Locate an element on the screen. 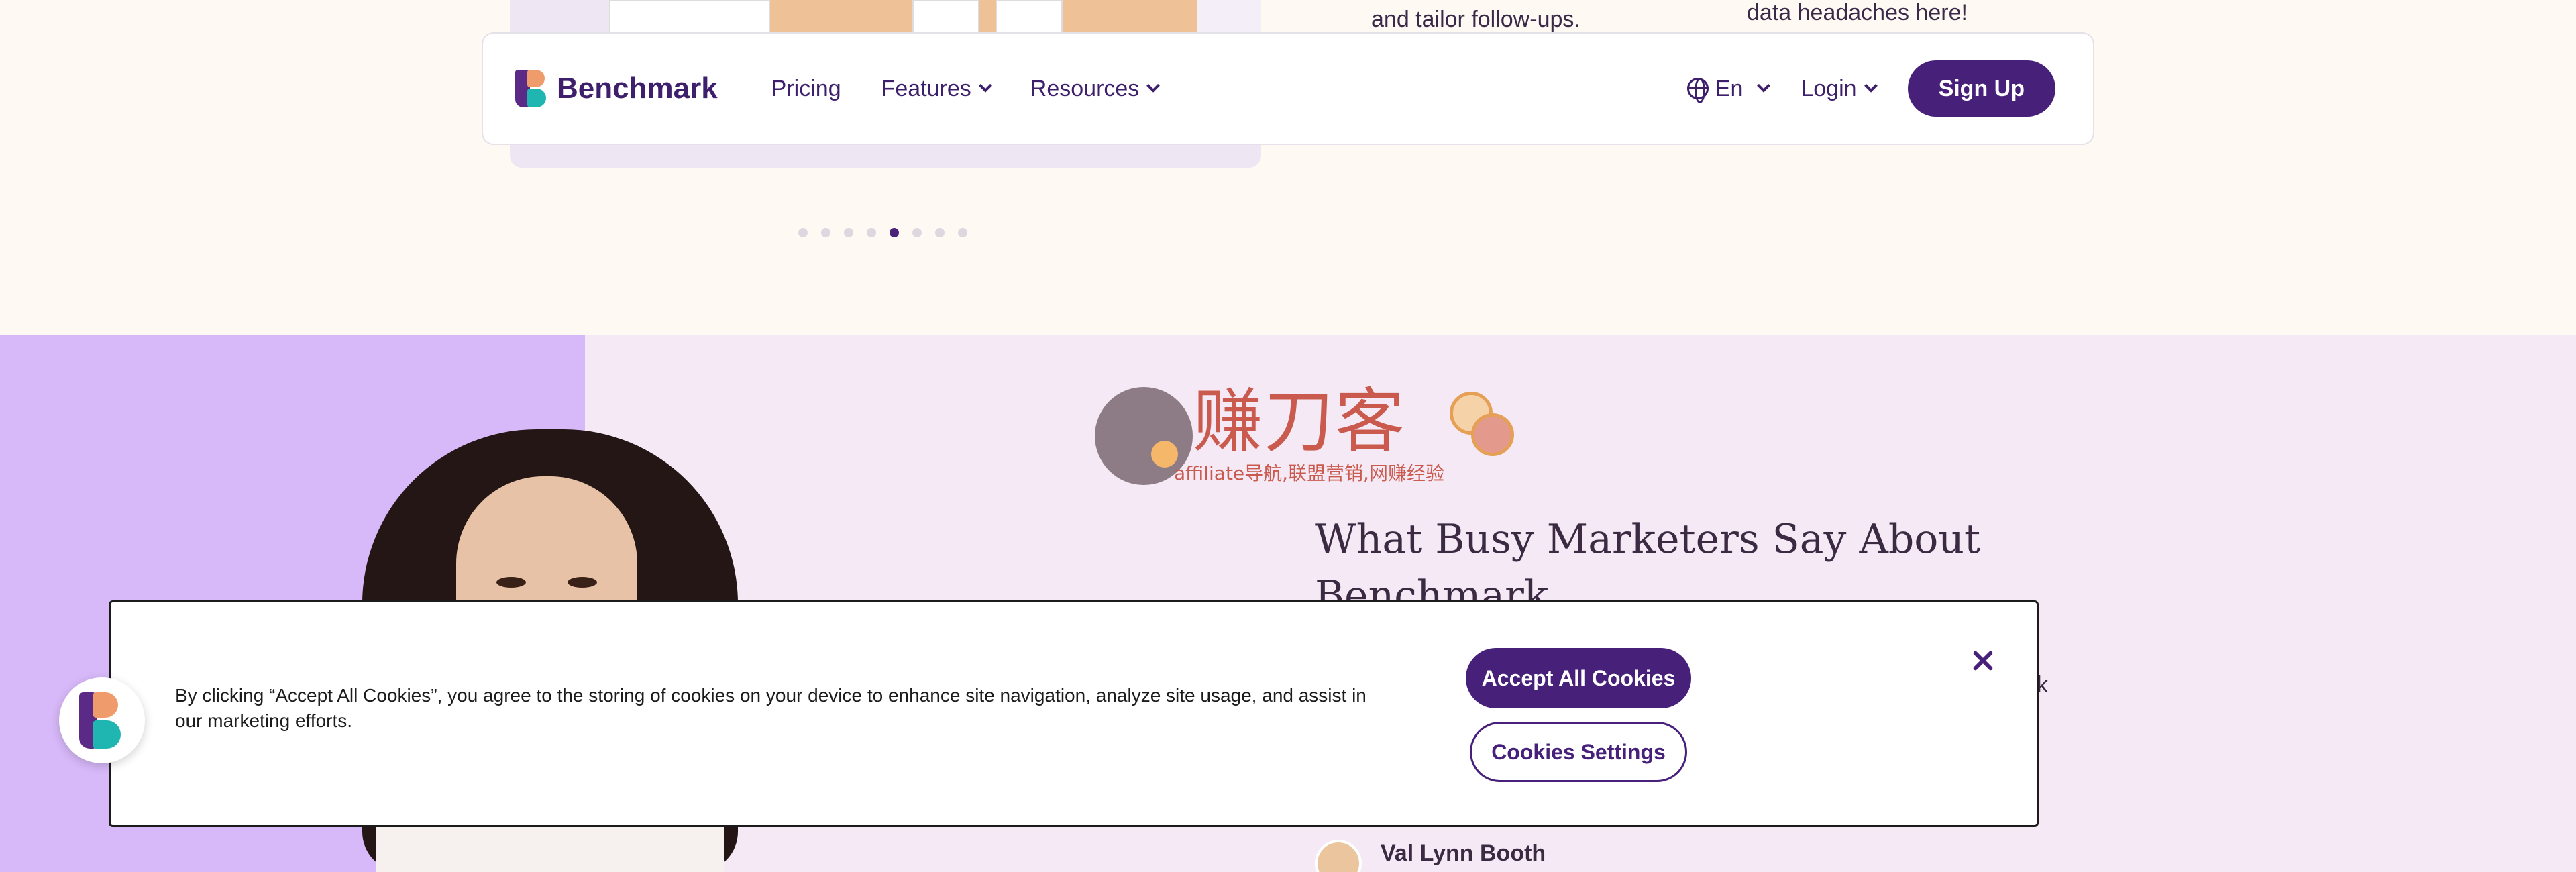 The height and width of the screenshot is (872, 2576). nav-features: Features is located at coordinates (936, 88).